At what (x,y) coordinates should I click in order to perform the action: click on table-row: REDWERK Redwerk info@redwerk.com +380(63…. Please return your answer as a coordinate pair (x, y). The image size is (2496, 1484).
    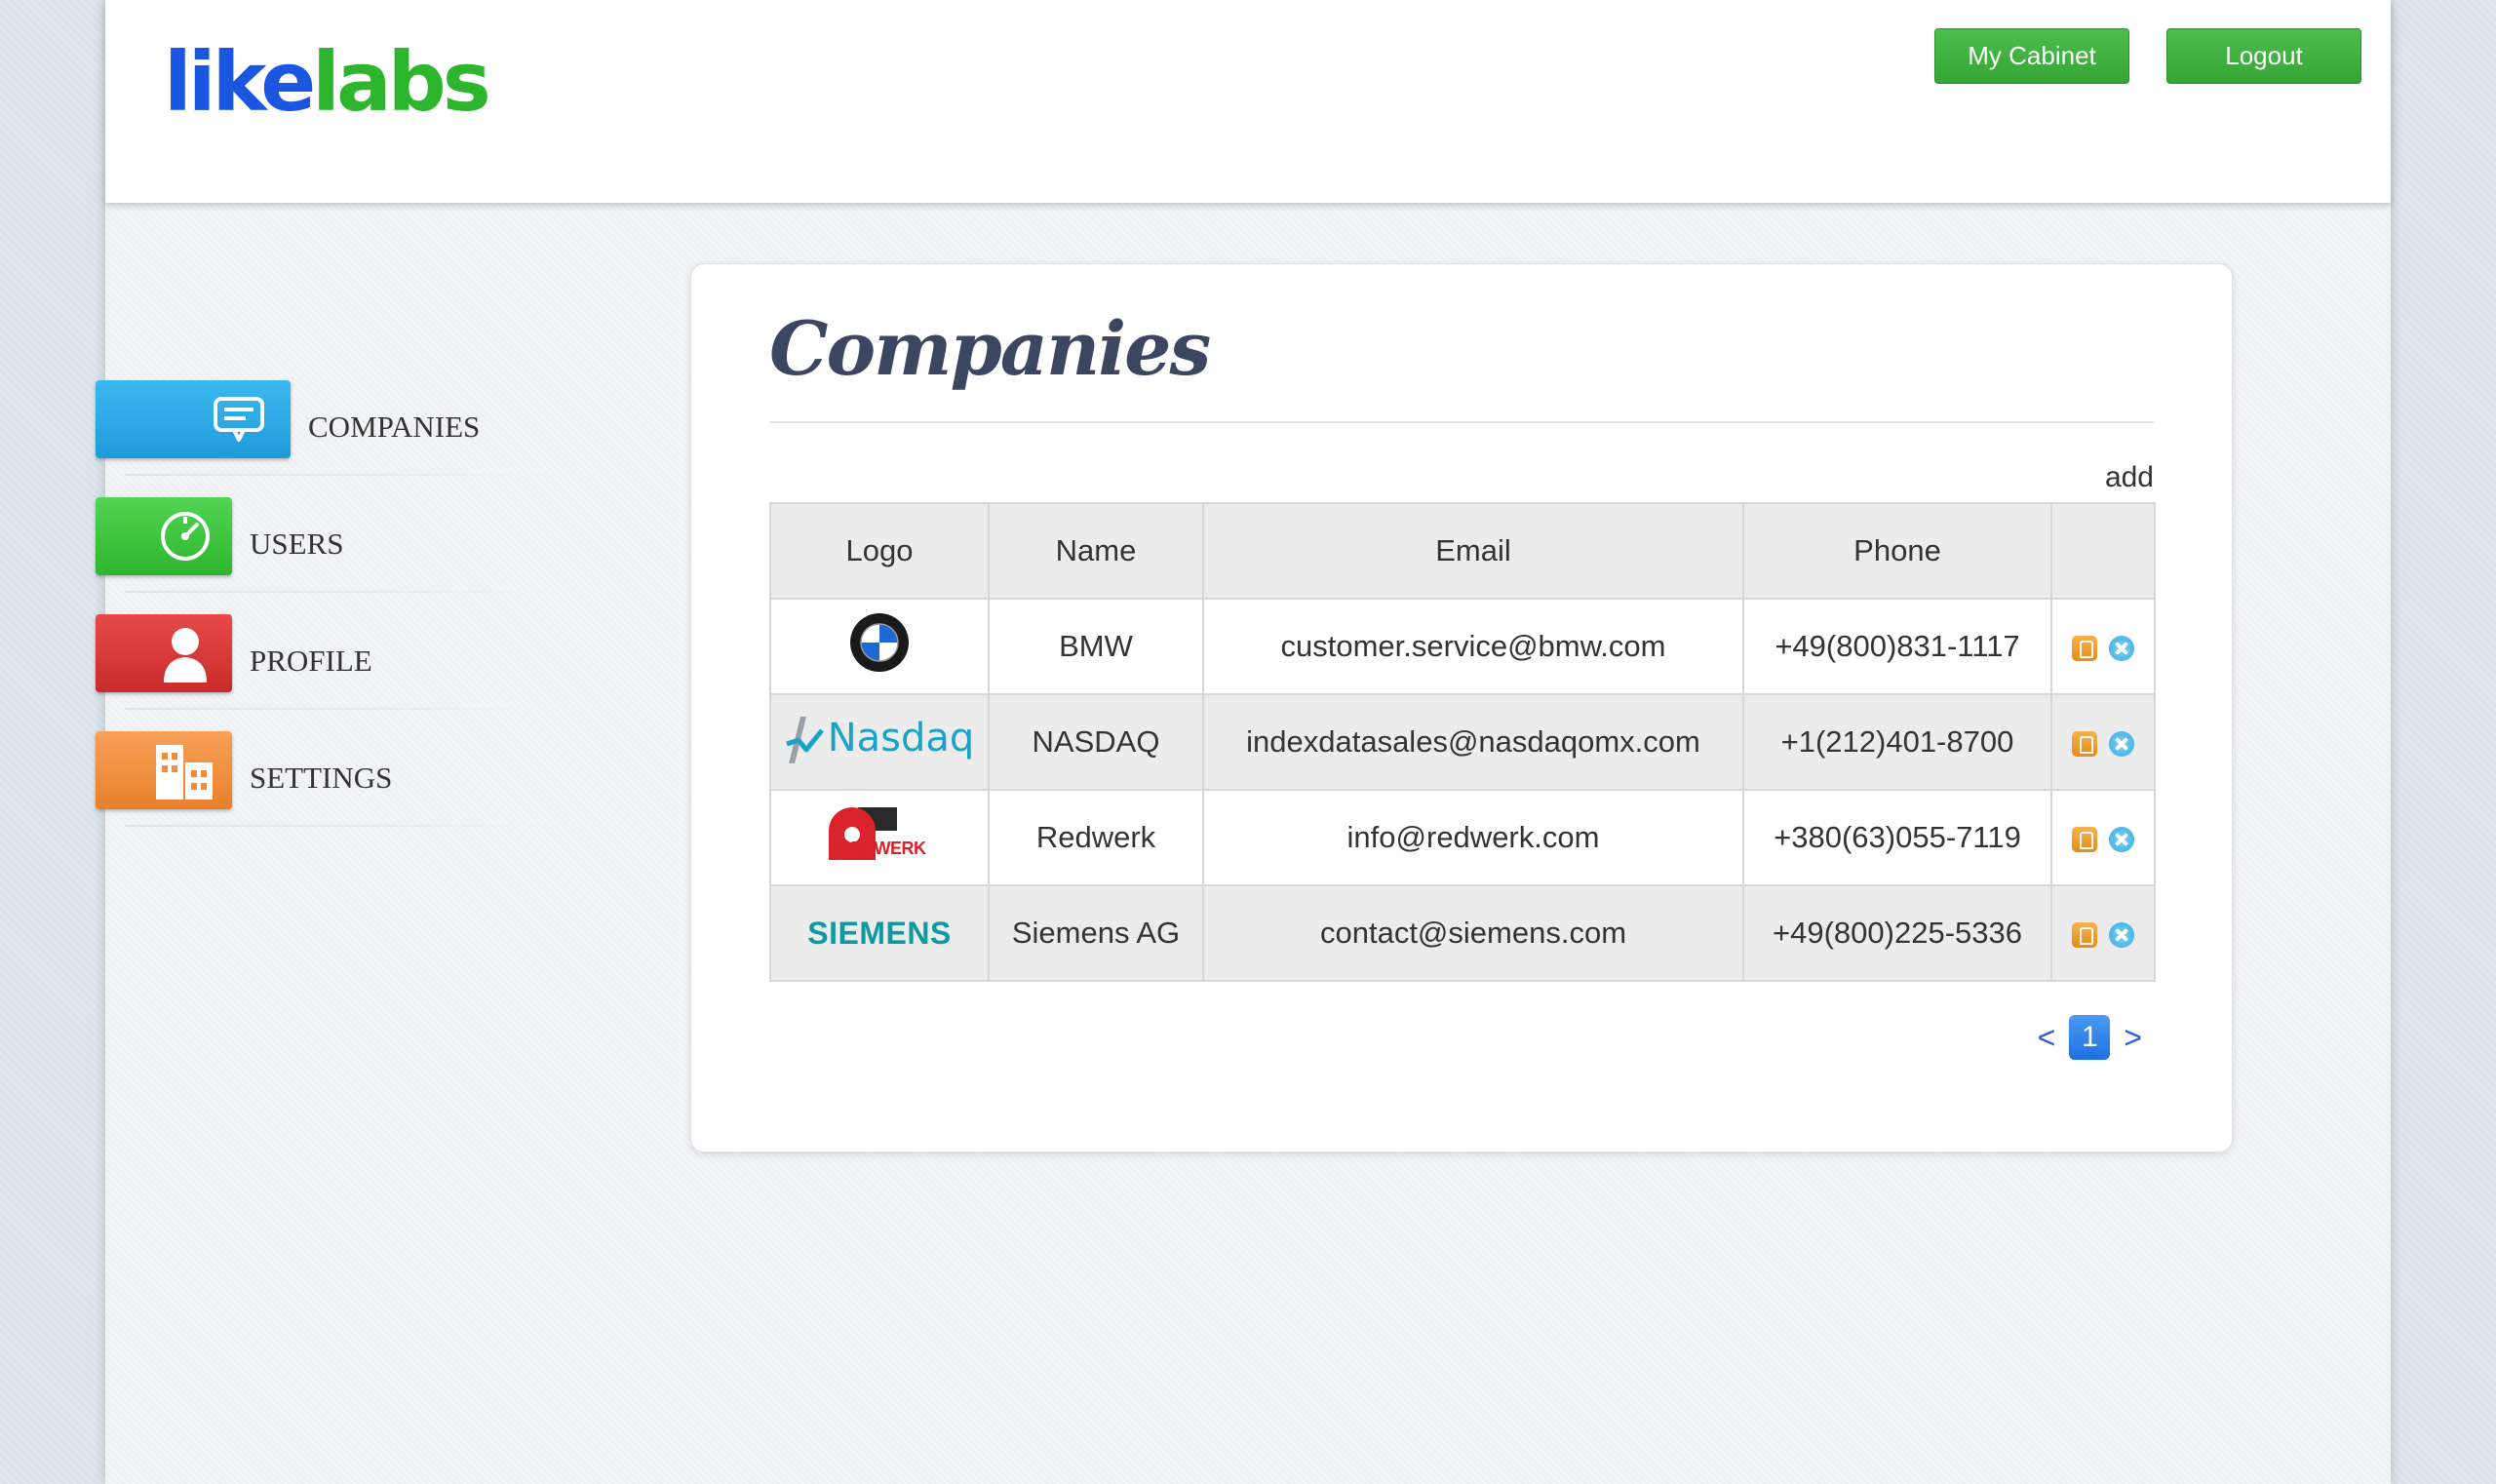
    Looking at the image, I should click on (1462, 837).